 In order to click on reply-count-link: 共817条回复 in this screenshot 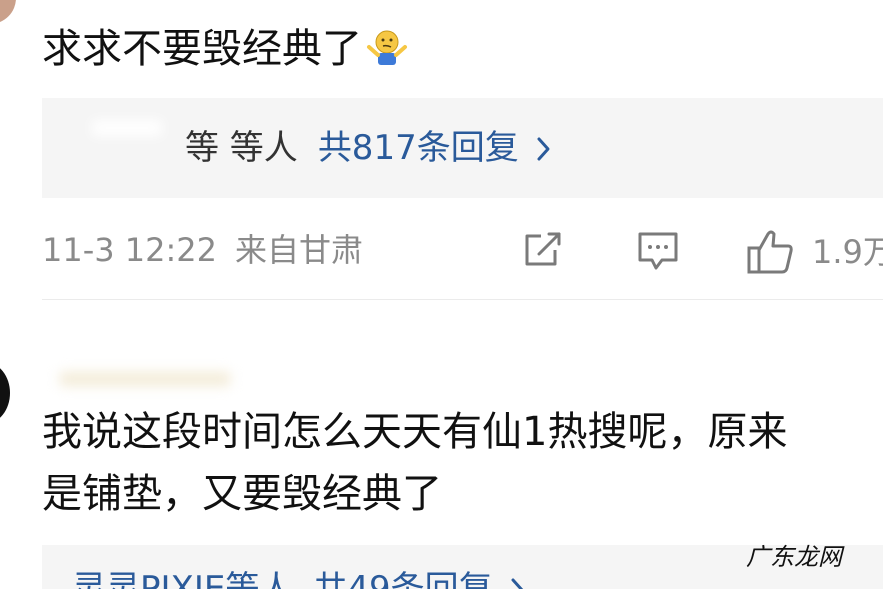, I will do `click(418, 148)`.